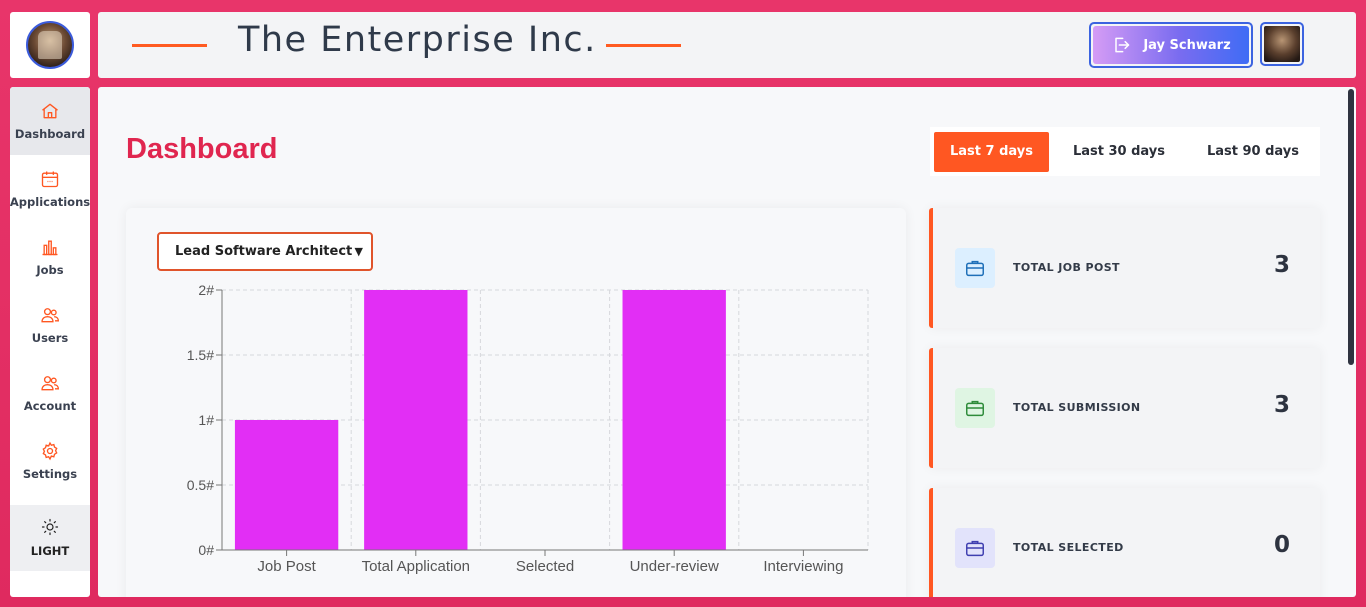  I want to click on y-tick-label: 0.5#, so click(200, 485).